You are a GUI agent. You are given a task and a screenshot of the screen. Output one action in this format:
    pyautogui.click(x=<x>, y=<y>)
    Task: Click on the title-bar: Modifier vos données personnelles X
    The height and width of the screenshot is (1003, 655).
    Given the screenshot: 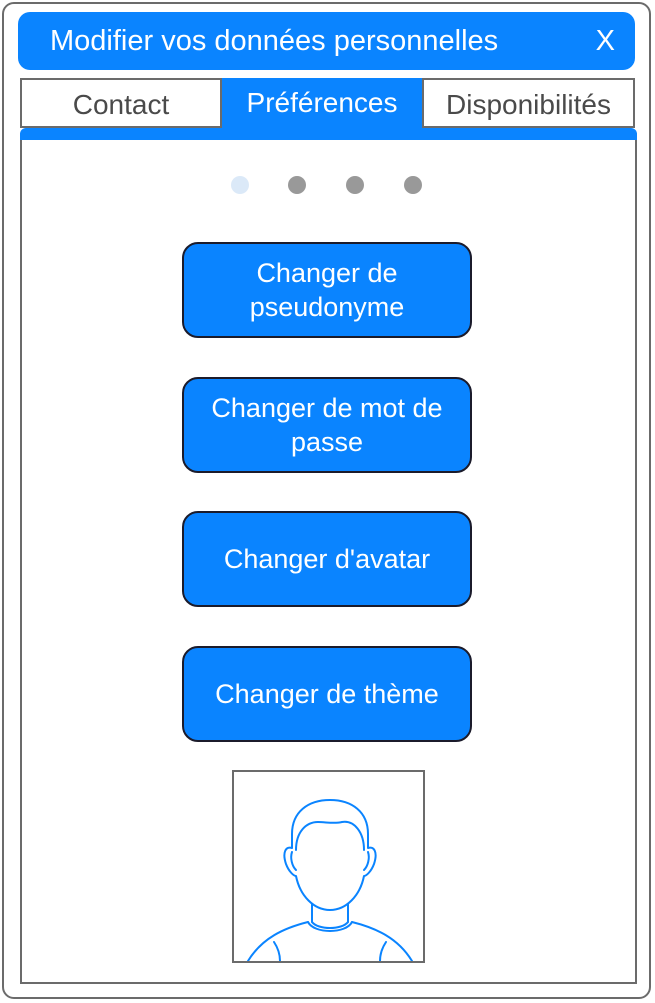 What is the action you would take?
    pyautogui.click(x=326, y=41)
    